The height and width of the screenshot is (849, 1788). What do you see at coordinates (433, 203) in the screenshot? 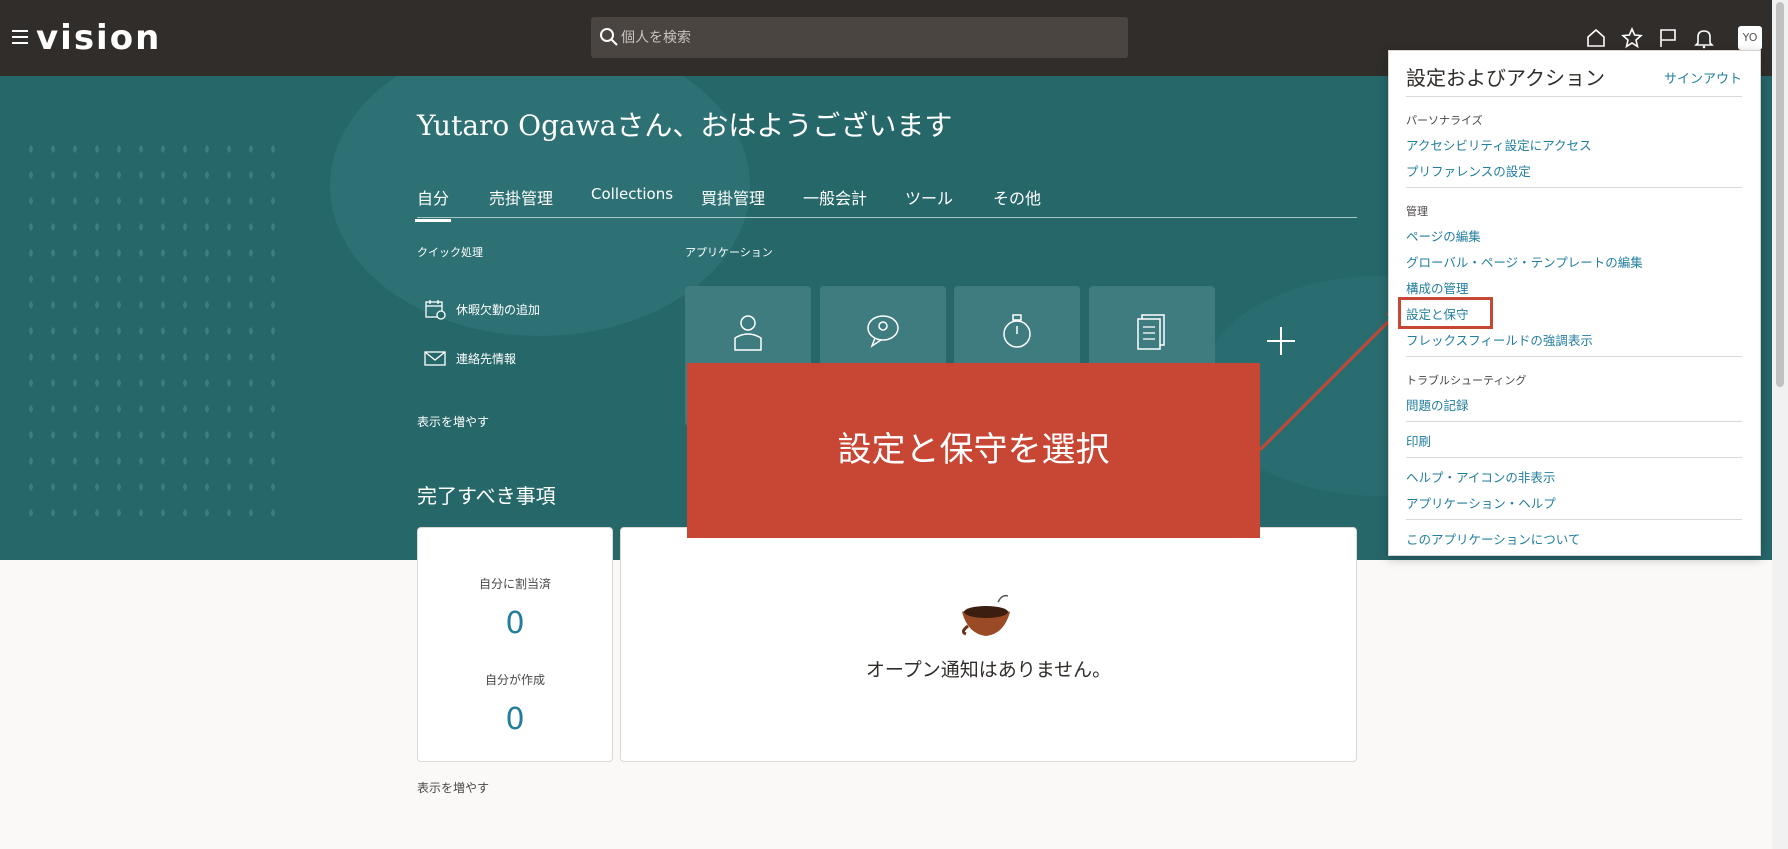
I see `tab-me: 自分` at bounding box center [433, 203].